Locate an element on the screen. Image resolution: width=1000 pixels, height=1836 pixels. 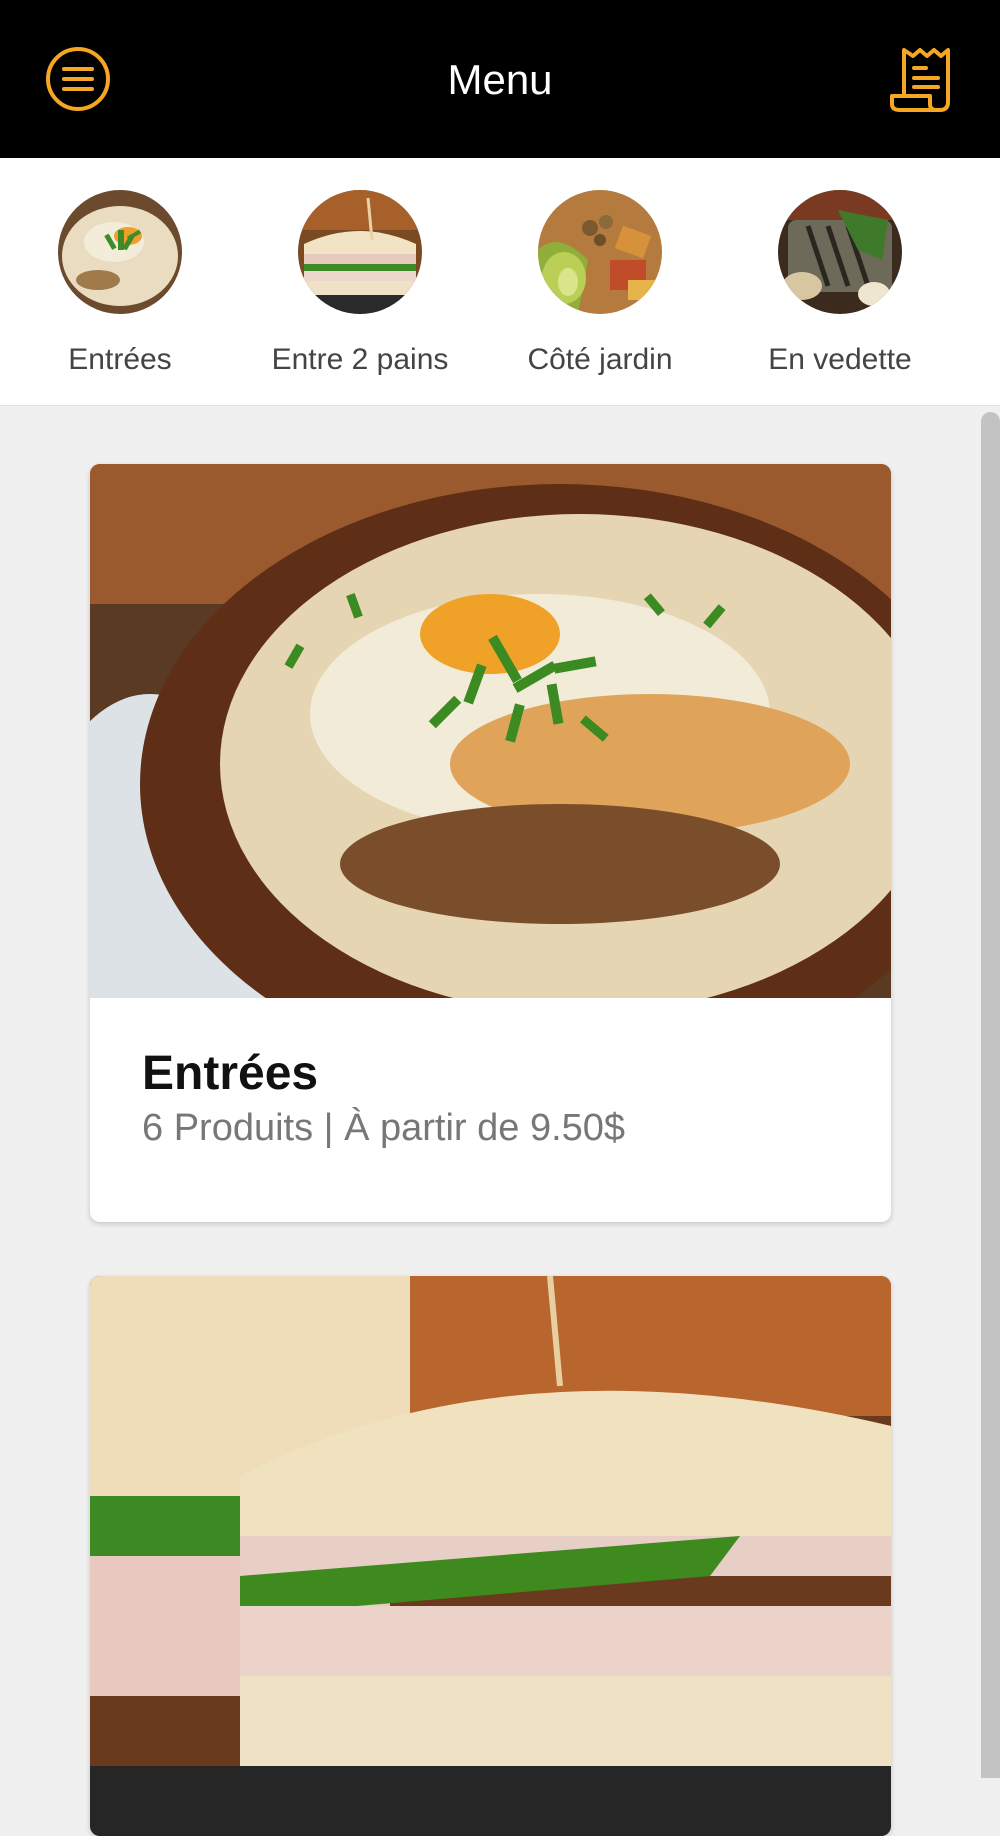
category-entrees: Entrées is located at coordinates (120, 290).